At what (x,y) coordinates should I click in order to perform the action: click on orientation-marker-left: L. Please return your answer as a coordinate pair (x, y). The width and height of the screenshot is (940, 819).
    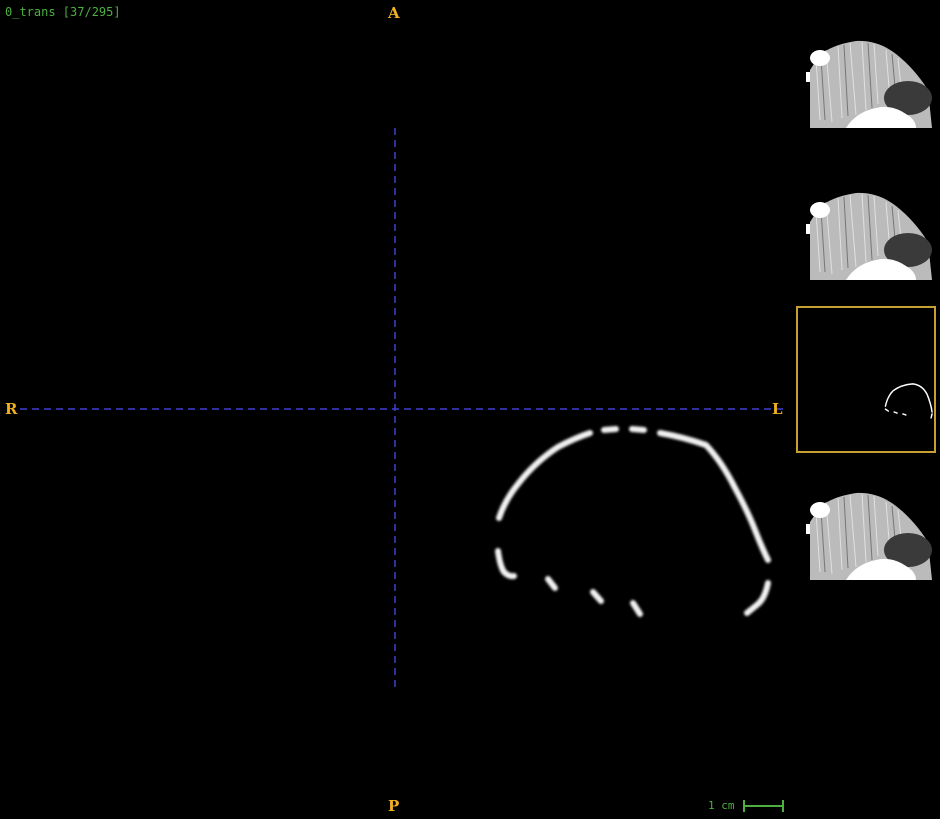
    Looking at the image, I should click on (777, 409).